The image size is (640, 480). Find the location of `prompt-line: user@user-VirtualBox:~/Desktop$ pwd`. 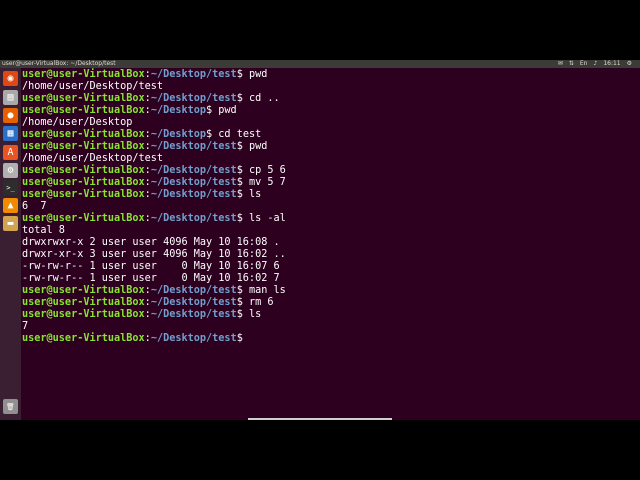

prompt-line: user@user-VirtualBox:~/Desktop$ pwd is located at coordinates (154, 111).